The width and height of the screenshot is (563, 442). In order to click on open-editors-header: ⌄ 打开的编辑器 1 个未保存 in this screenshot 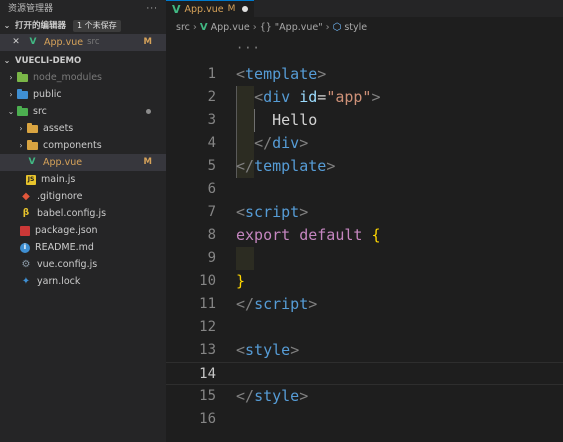, I will do `click(83, 26)`.